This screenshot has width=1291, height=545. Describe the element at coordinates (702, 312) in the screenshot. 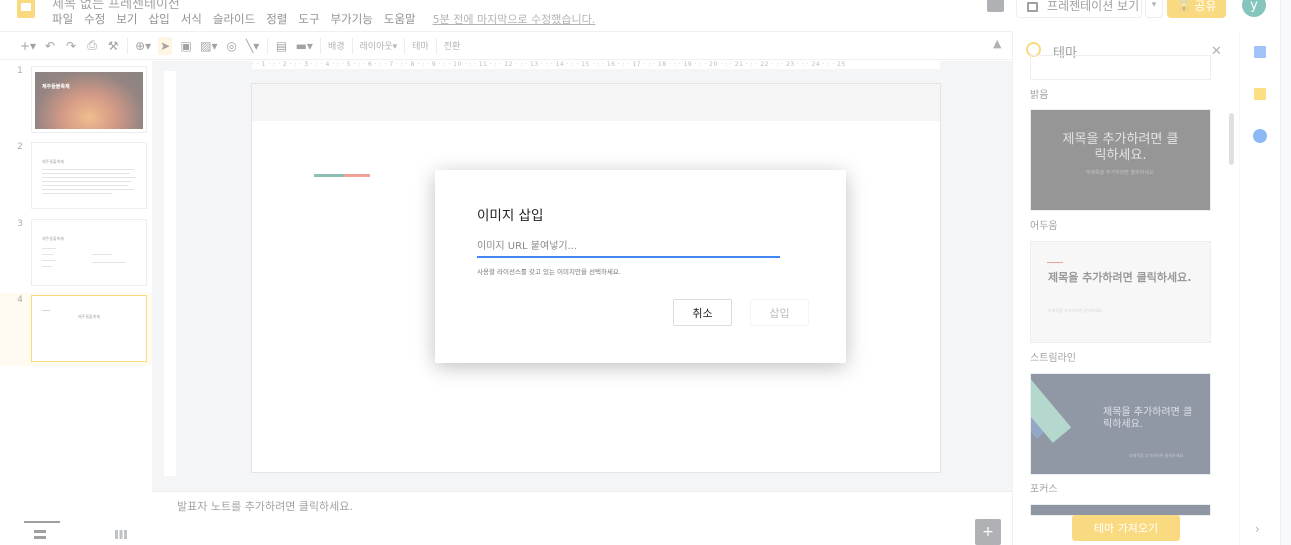

I see `cancel-button: 취소` at that location.